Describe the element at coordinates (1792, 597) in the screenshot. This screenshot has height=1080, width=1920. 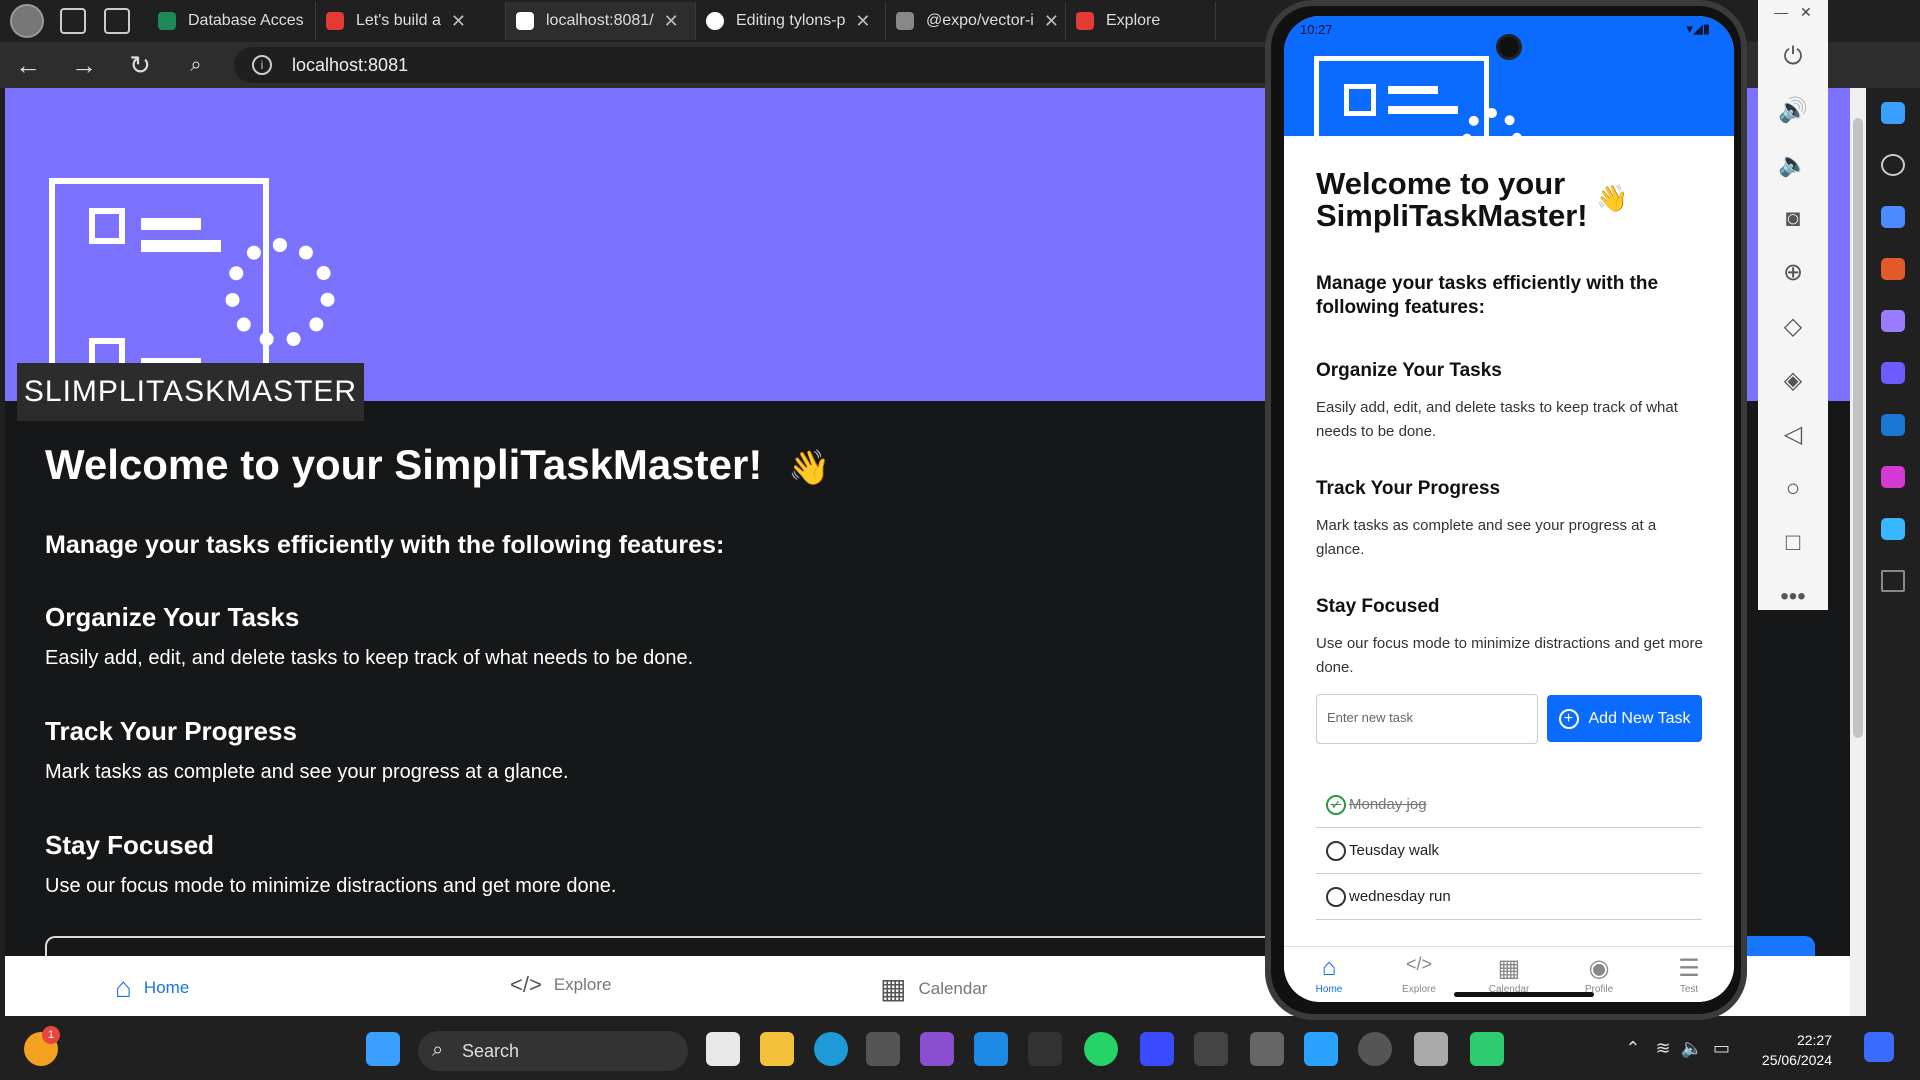
I see `more-icon: •••` at that location.